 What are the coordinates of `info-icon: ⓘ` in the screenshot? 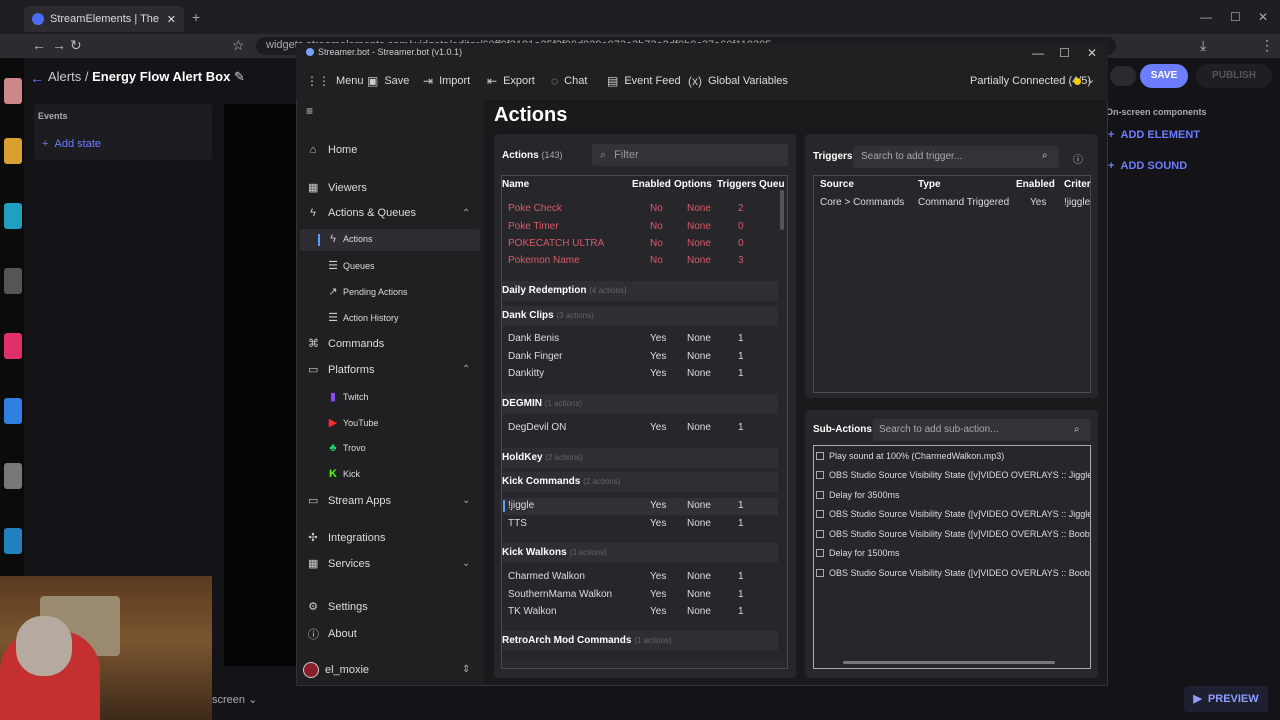 It's located at (1078, 158).